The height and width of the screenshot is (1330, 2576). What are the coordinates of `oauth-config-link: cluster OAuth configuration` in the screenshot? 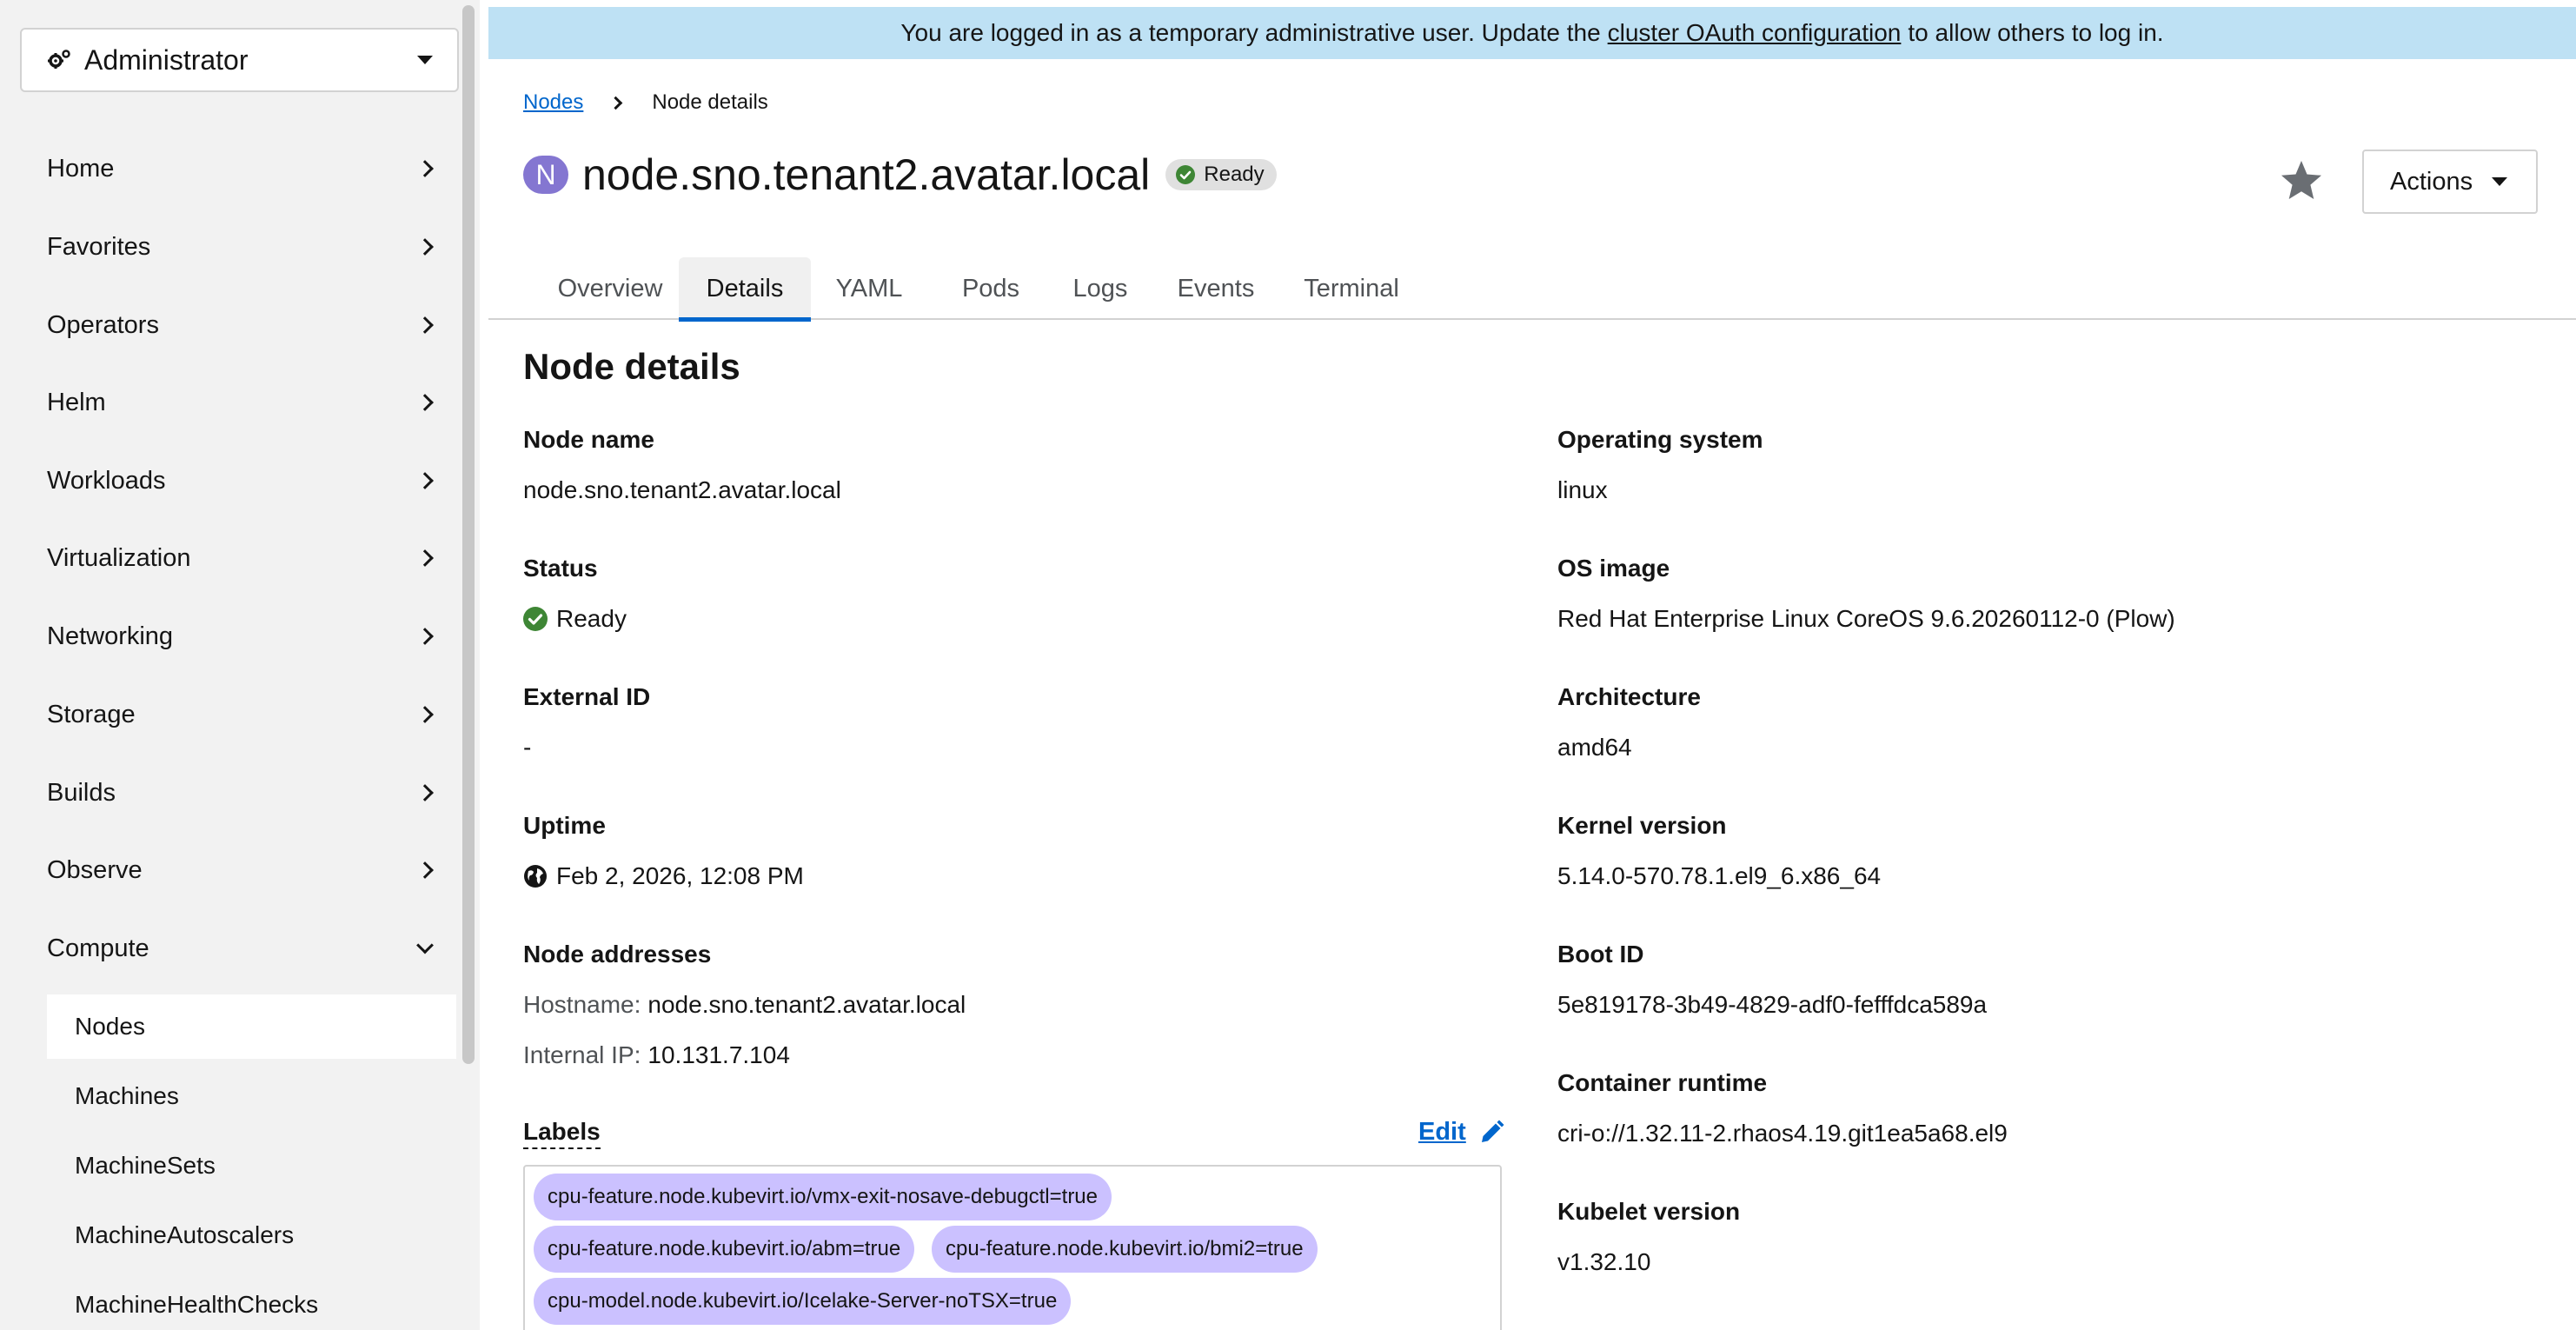 It's located at (1755, 33).